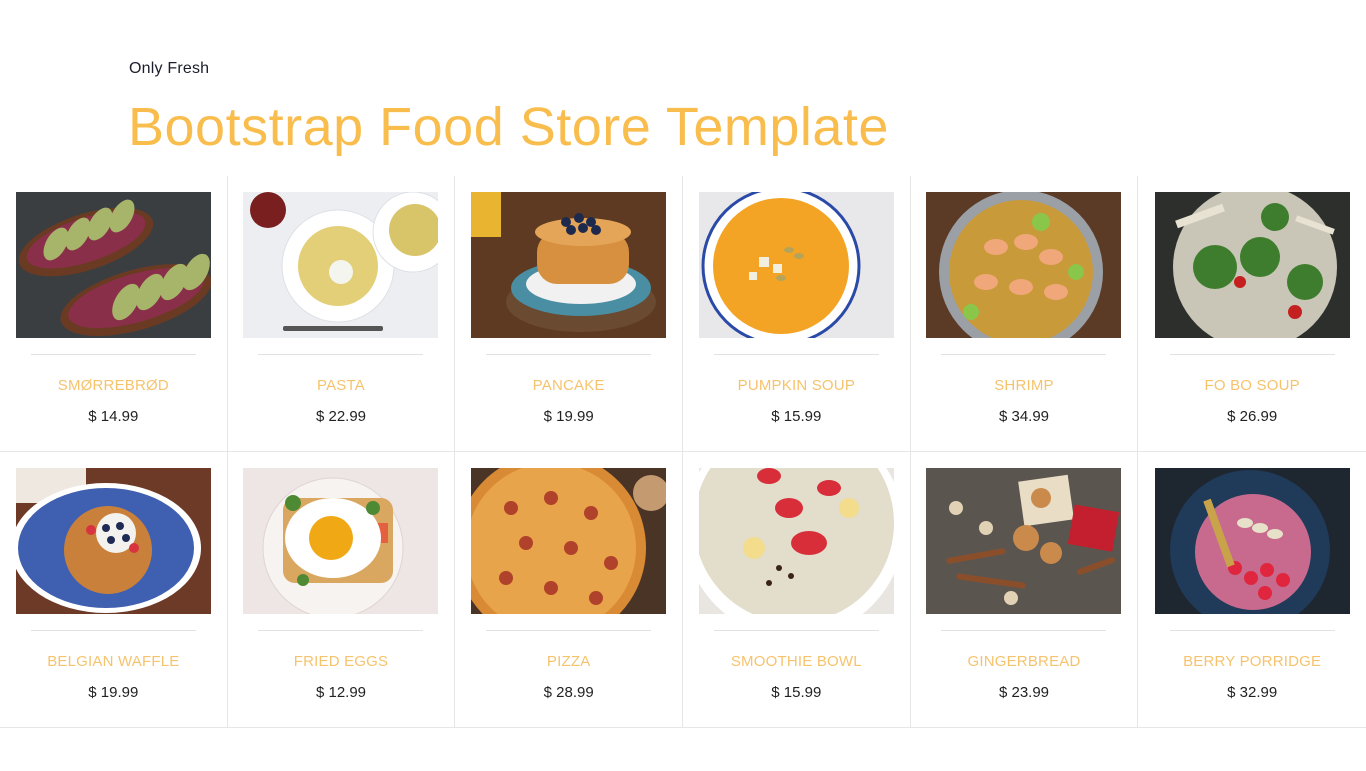 Image resolution: width=1366 pixels, height=771 pixels. I want to click on product-card: PANCAKE $ 19.99, so click(569, 314).